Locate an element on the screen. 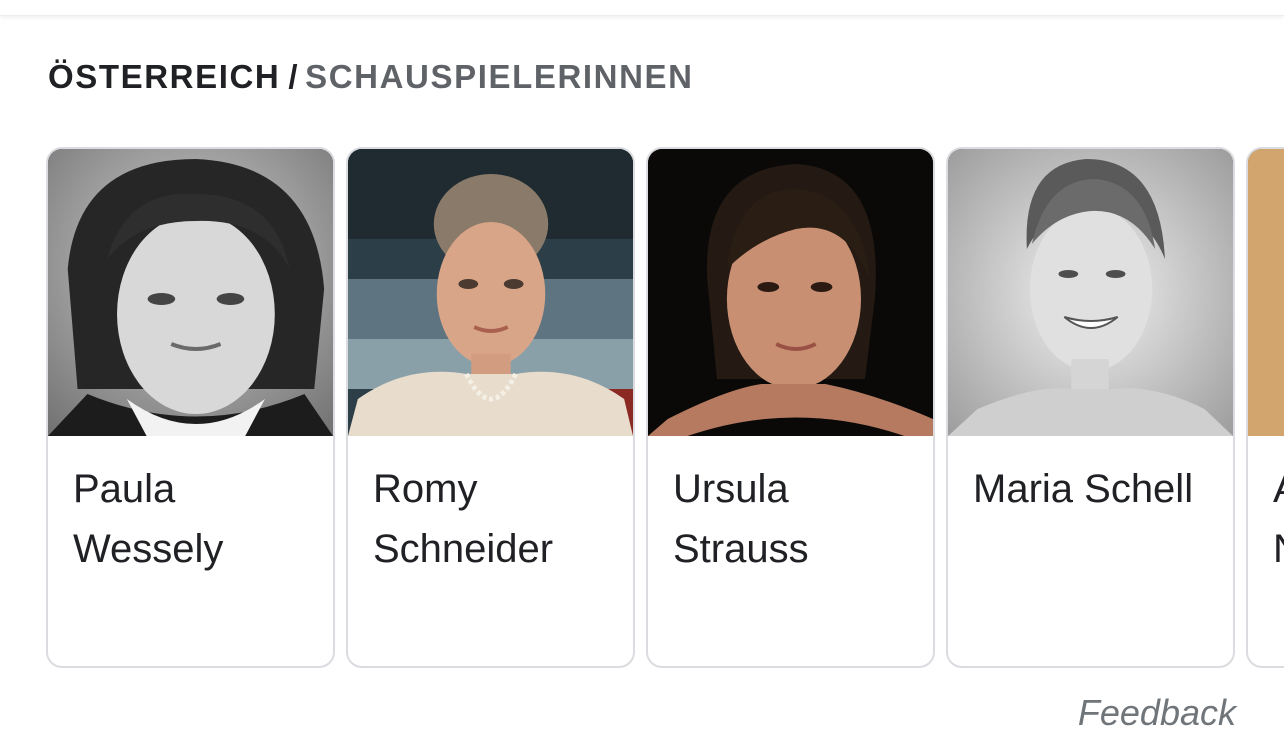 The width and height of the screenshot is (1284, 735). actress-name-line: Paula is located at coordinates (124, 489).